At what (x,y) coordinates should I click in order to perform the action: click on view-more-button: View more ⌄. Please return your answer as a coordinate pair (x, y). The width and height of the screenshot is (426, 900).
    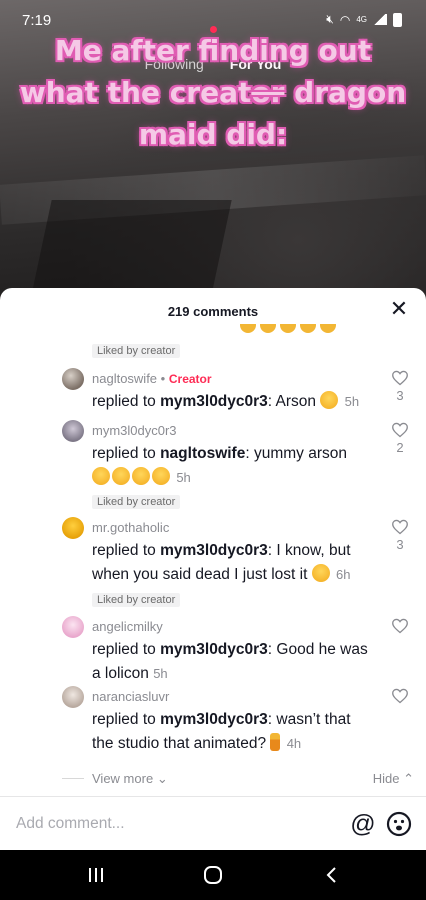
    Looking at the image, I should click on (130, 779).